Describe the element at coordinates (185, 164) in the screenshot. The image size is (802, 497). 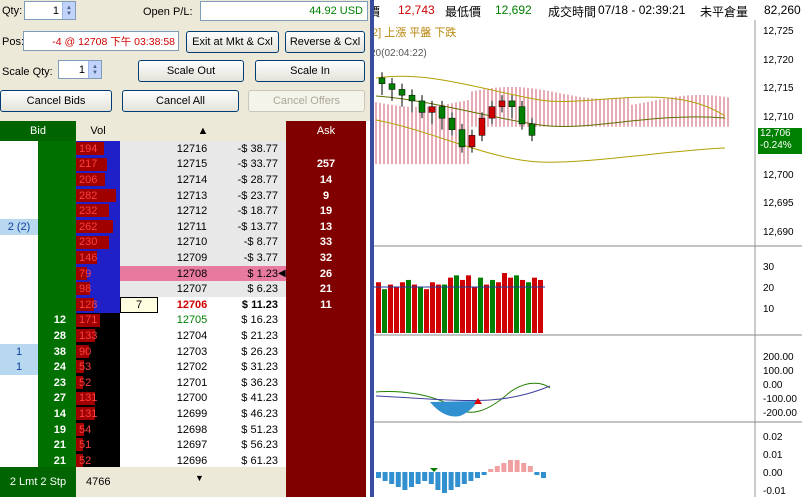
I see `ladder-row: 217 12715 -$ 33.77 257` at that location.